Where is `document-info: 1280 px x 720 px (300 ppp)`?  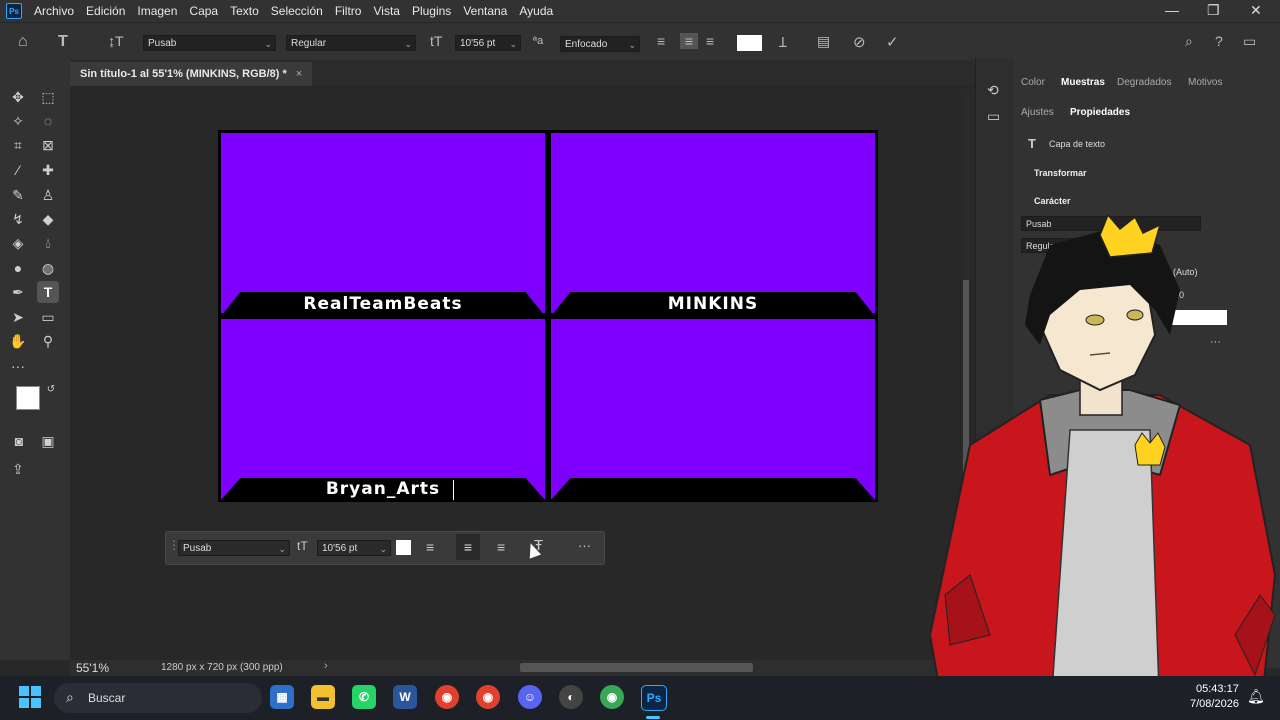
document-info: 1280 px x 720 px (300 ppp) is located at coordinates (222, 667).